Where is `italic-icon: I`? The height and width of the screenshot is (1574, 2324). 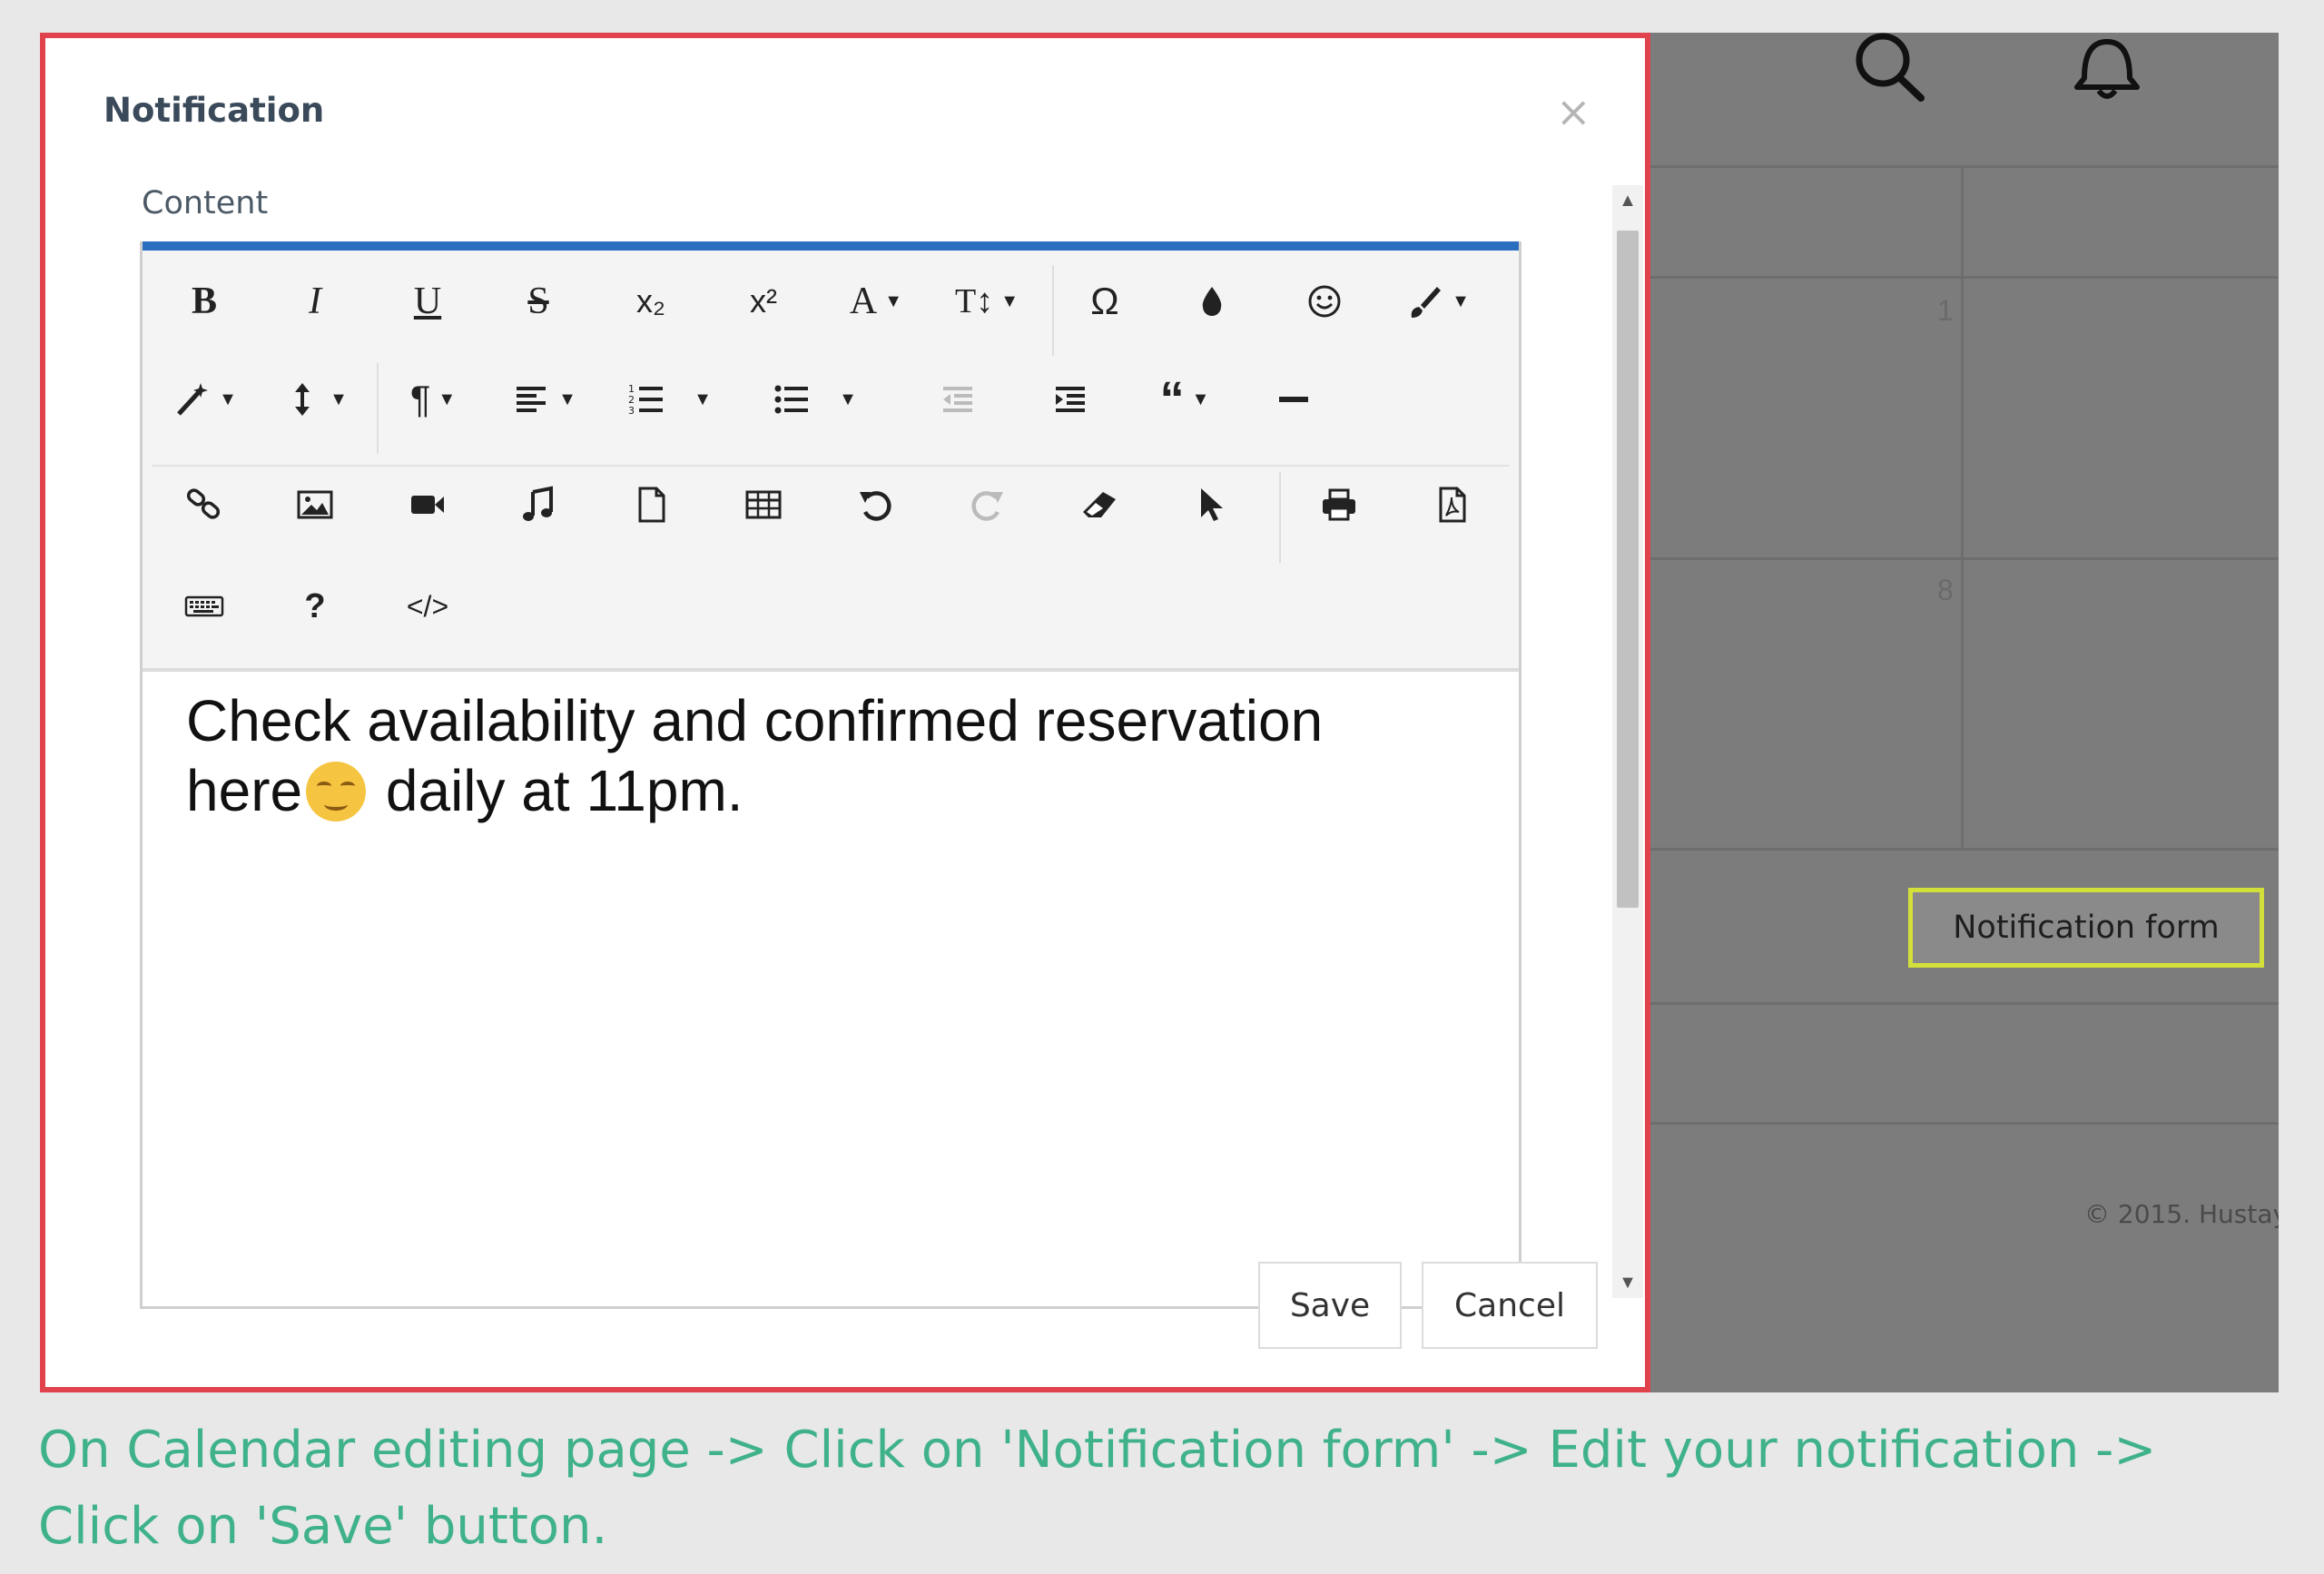
italic-icon: I is located at coordinates (315, 301).